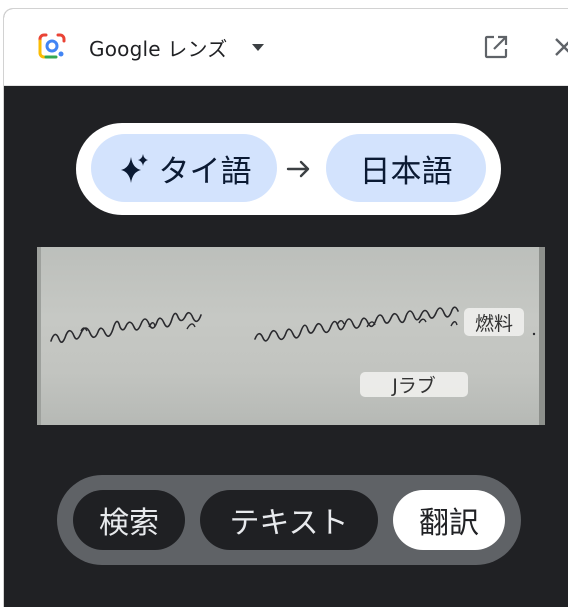 The height and width of the screenshot is (607, 568). Describe the element at coordinates (414, 384) in the screenshot. I see `translation-overlay: Jラブ` at that location.